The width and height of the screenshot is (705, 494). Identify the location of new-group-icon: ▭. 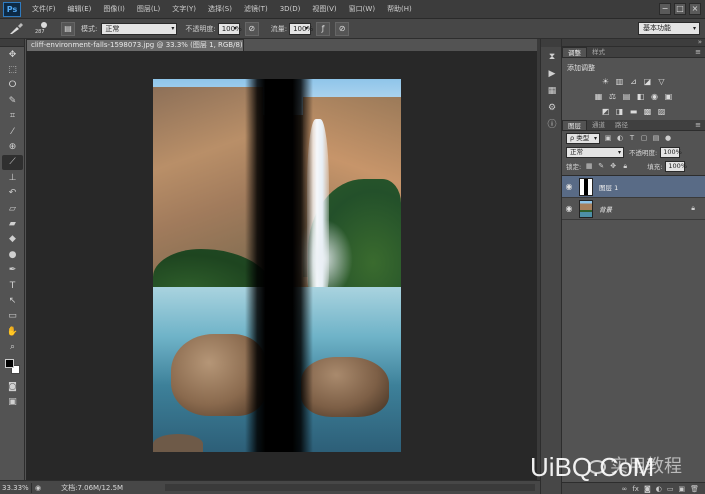
(670, 489).